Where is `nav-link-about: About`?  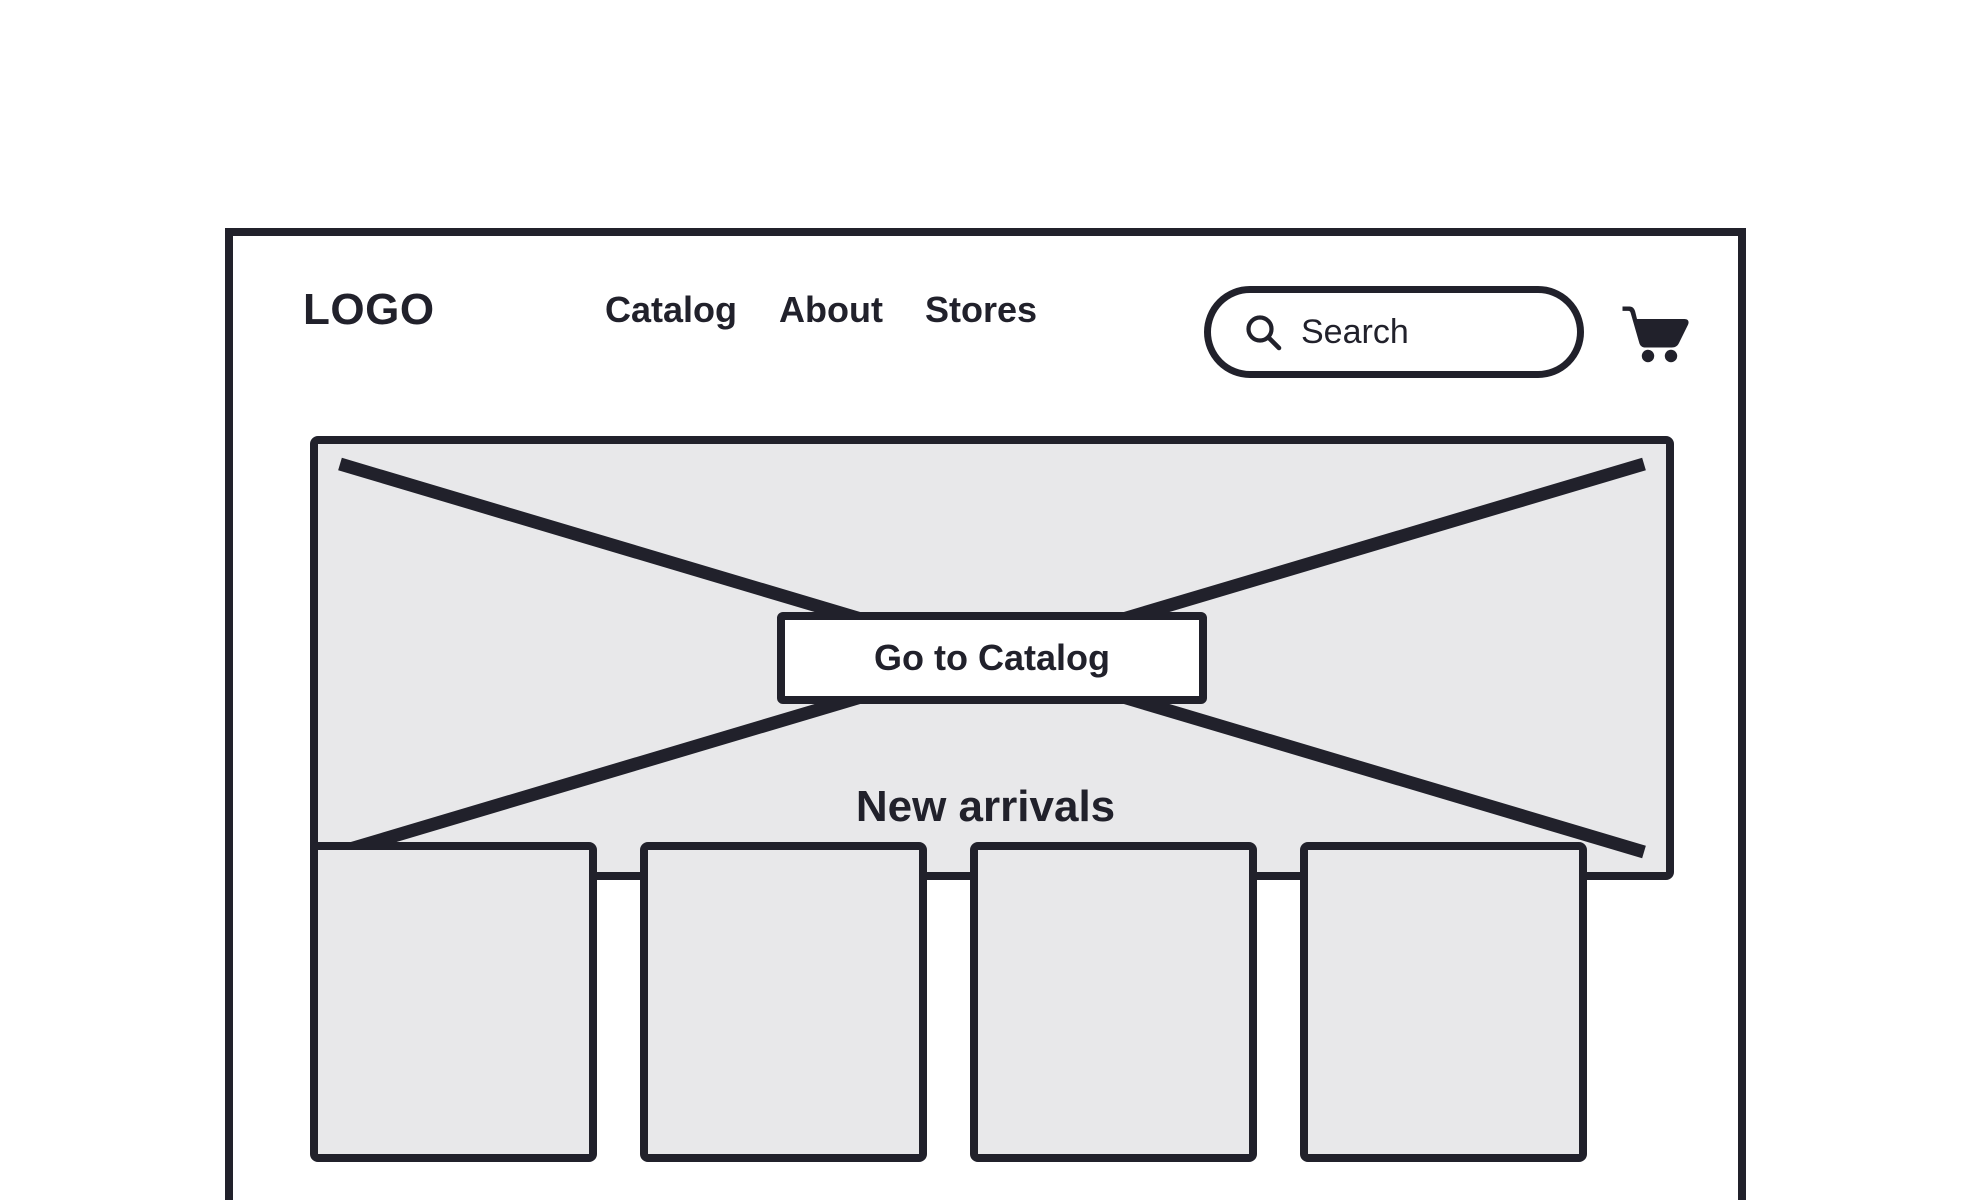 nav-link-about: About is located at coordinates (831, 310).